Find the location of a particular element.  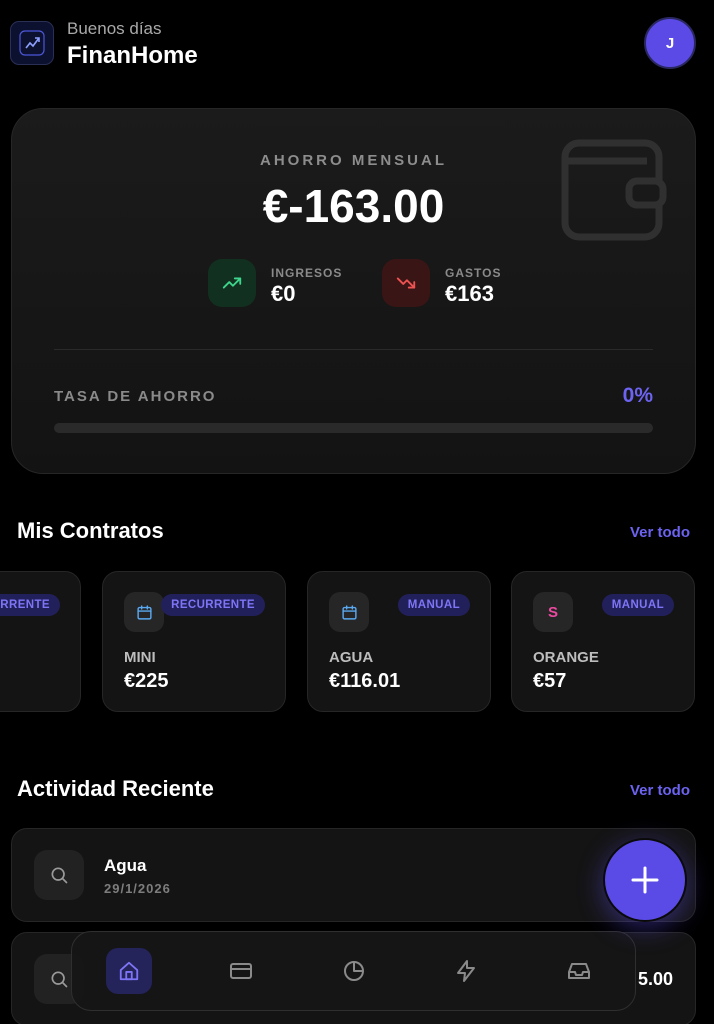

nav-card-icon is located at coordinates (241, 971).